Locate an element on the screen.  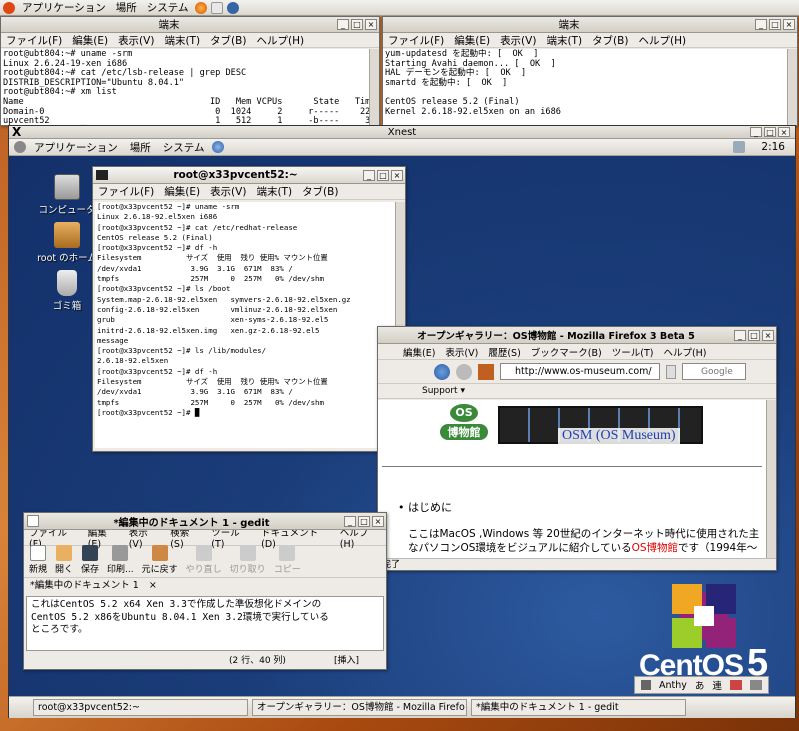
ubuntu-logo-icon is located at coordinates (9, 7).